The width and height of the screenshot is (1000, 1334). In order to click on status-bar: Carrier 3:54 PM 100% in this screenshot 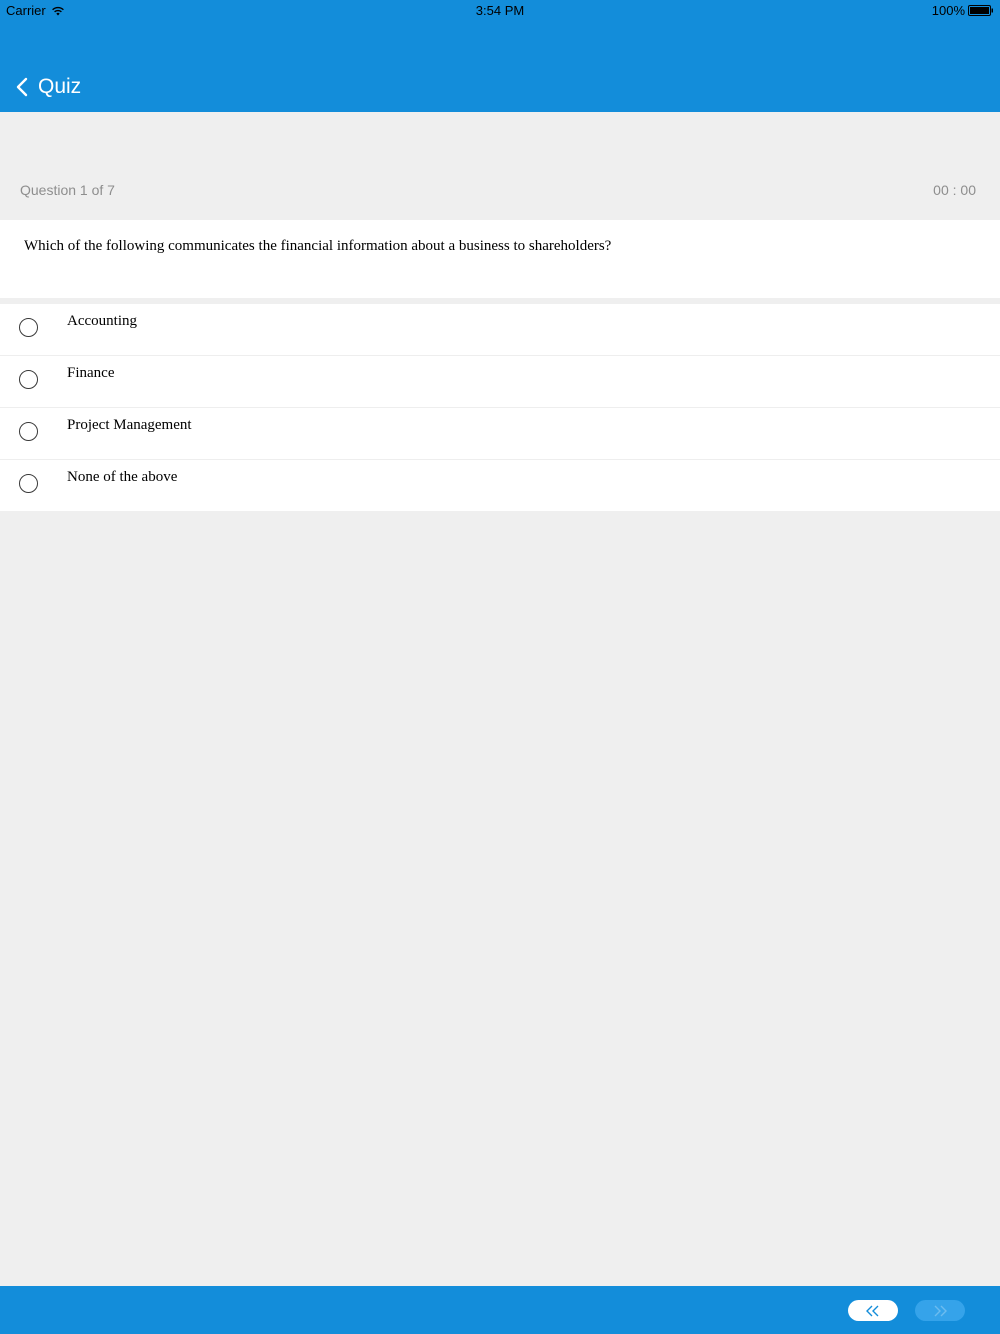, I will do `click(500, 10)`.